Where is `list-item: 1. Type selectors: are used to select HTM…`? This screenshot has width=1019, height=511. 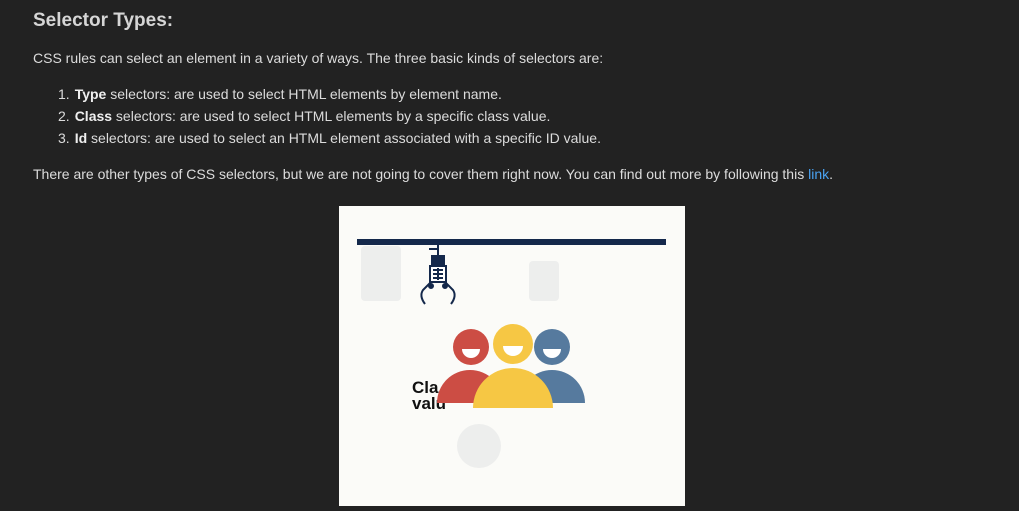 list-item: 1. Type selectors: are used to select HTM… is located at coordinates (329, 97).